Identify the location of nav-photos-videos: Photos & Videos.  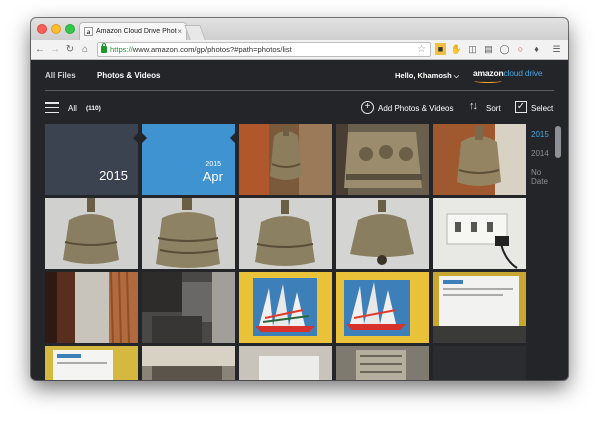
(128, 75).